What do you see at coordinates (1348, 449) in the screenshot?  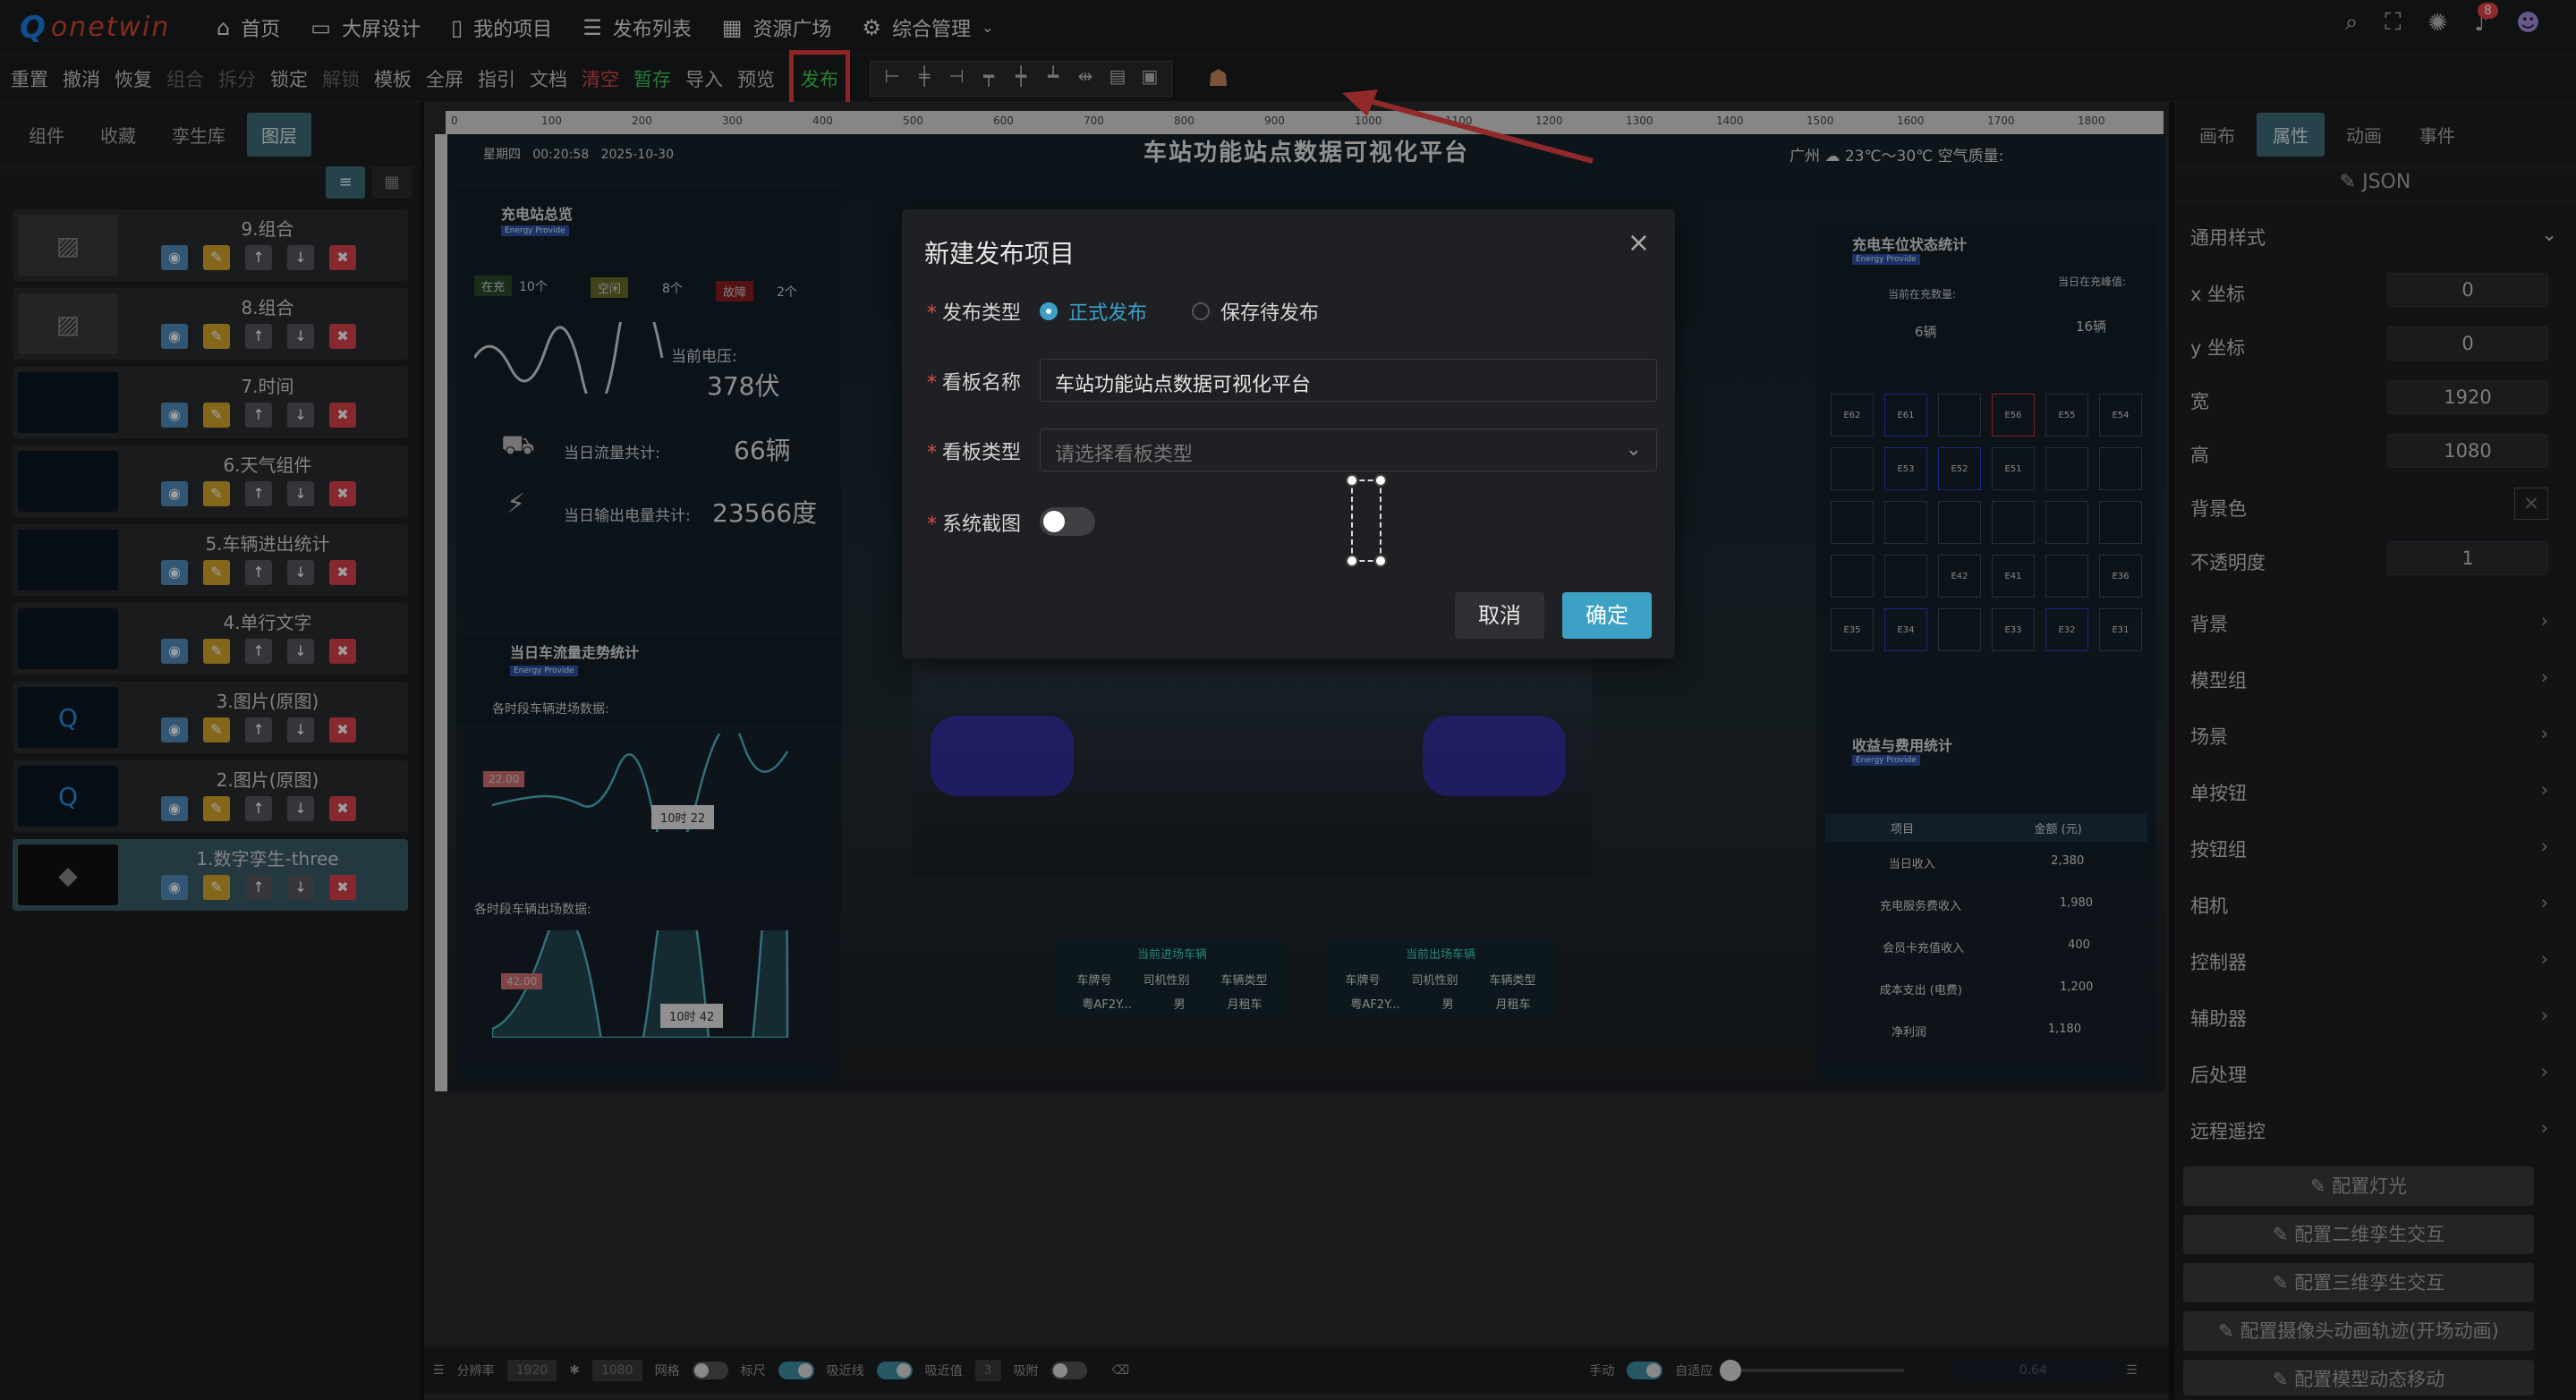 I see `board-type-select: 请选择看板类型 ⌄` at bounding box center [1348, 449].